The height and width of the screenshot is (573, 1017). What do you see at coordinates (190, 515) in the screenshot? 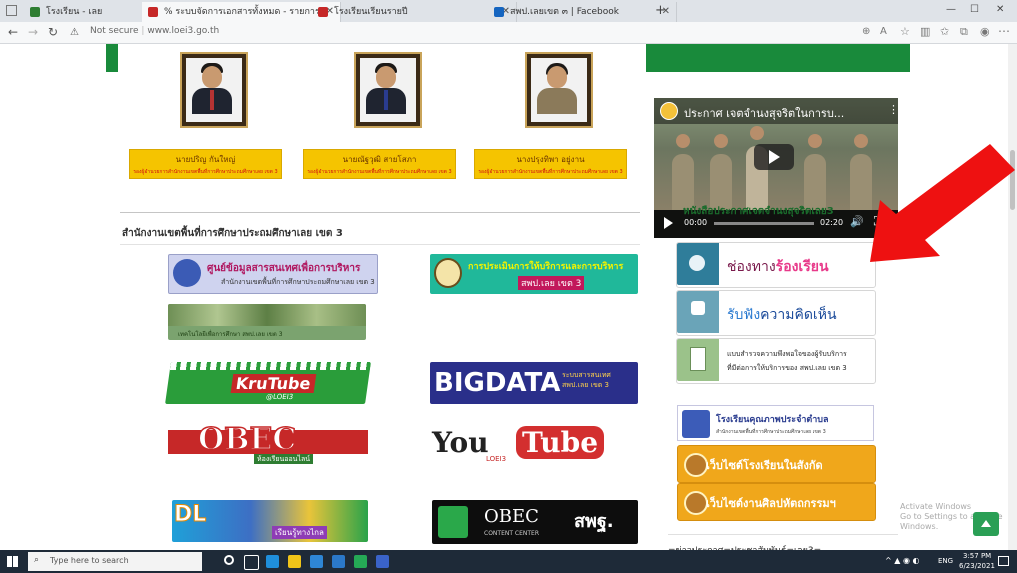
I see `dlit-title: DL` at bounding box center [190, 515].